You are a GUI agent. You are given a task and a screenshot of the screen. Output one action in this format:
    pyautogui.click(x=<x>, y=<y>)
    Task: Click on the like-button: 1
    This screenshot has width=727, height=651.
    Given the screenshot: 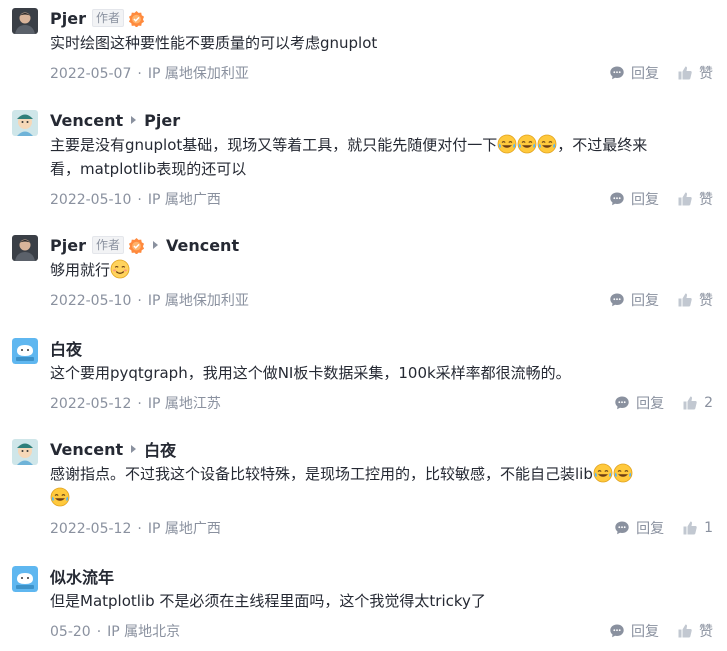 What is the action you would take?
    pyautogui.click(x=697, y=528)
    